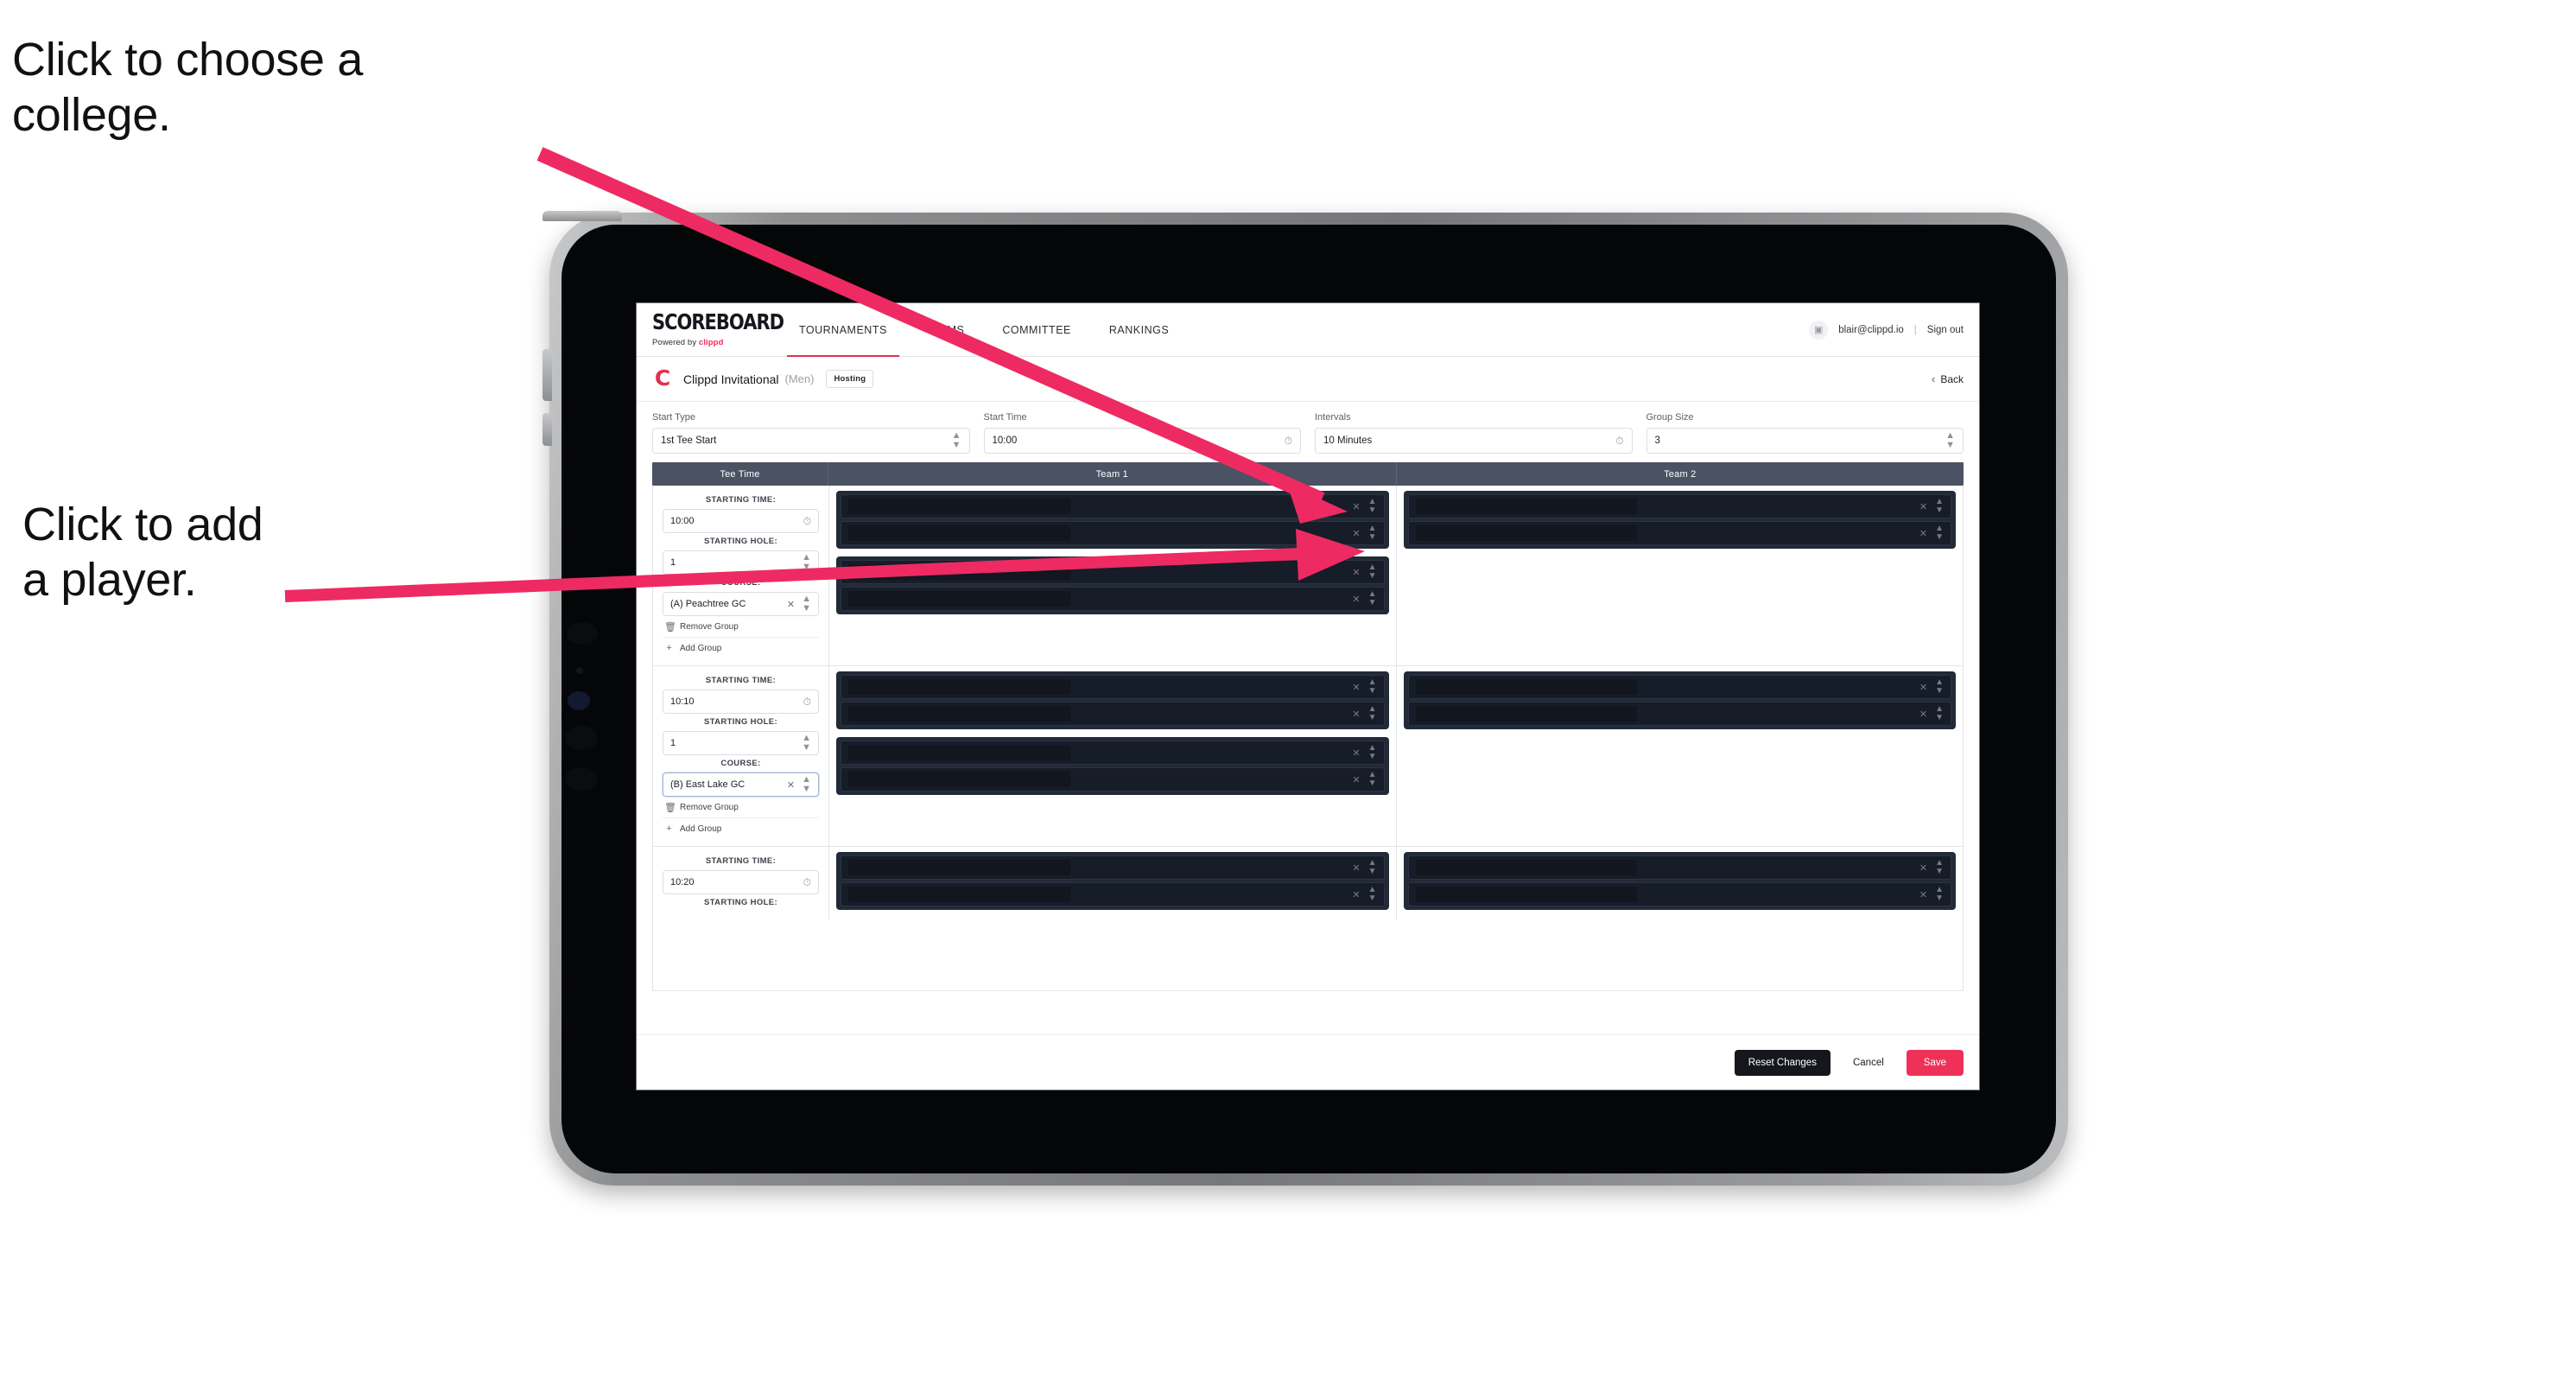 This screenshot has height=1386, width=2576. I want to click on nav-item-committee: COMMITTEE, so click(1036, 329).